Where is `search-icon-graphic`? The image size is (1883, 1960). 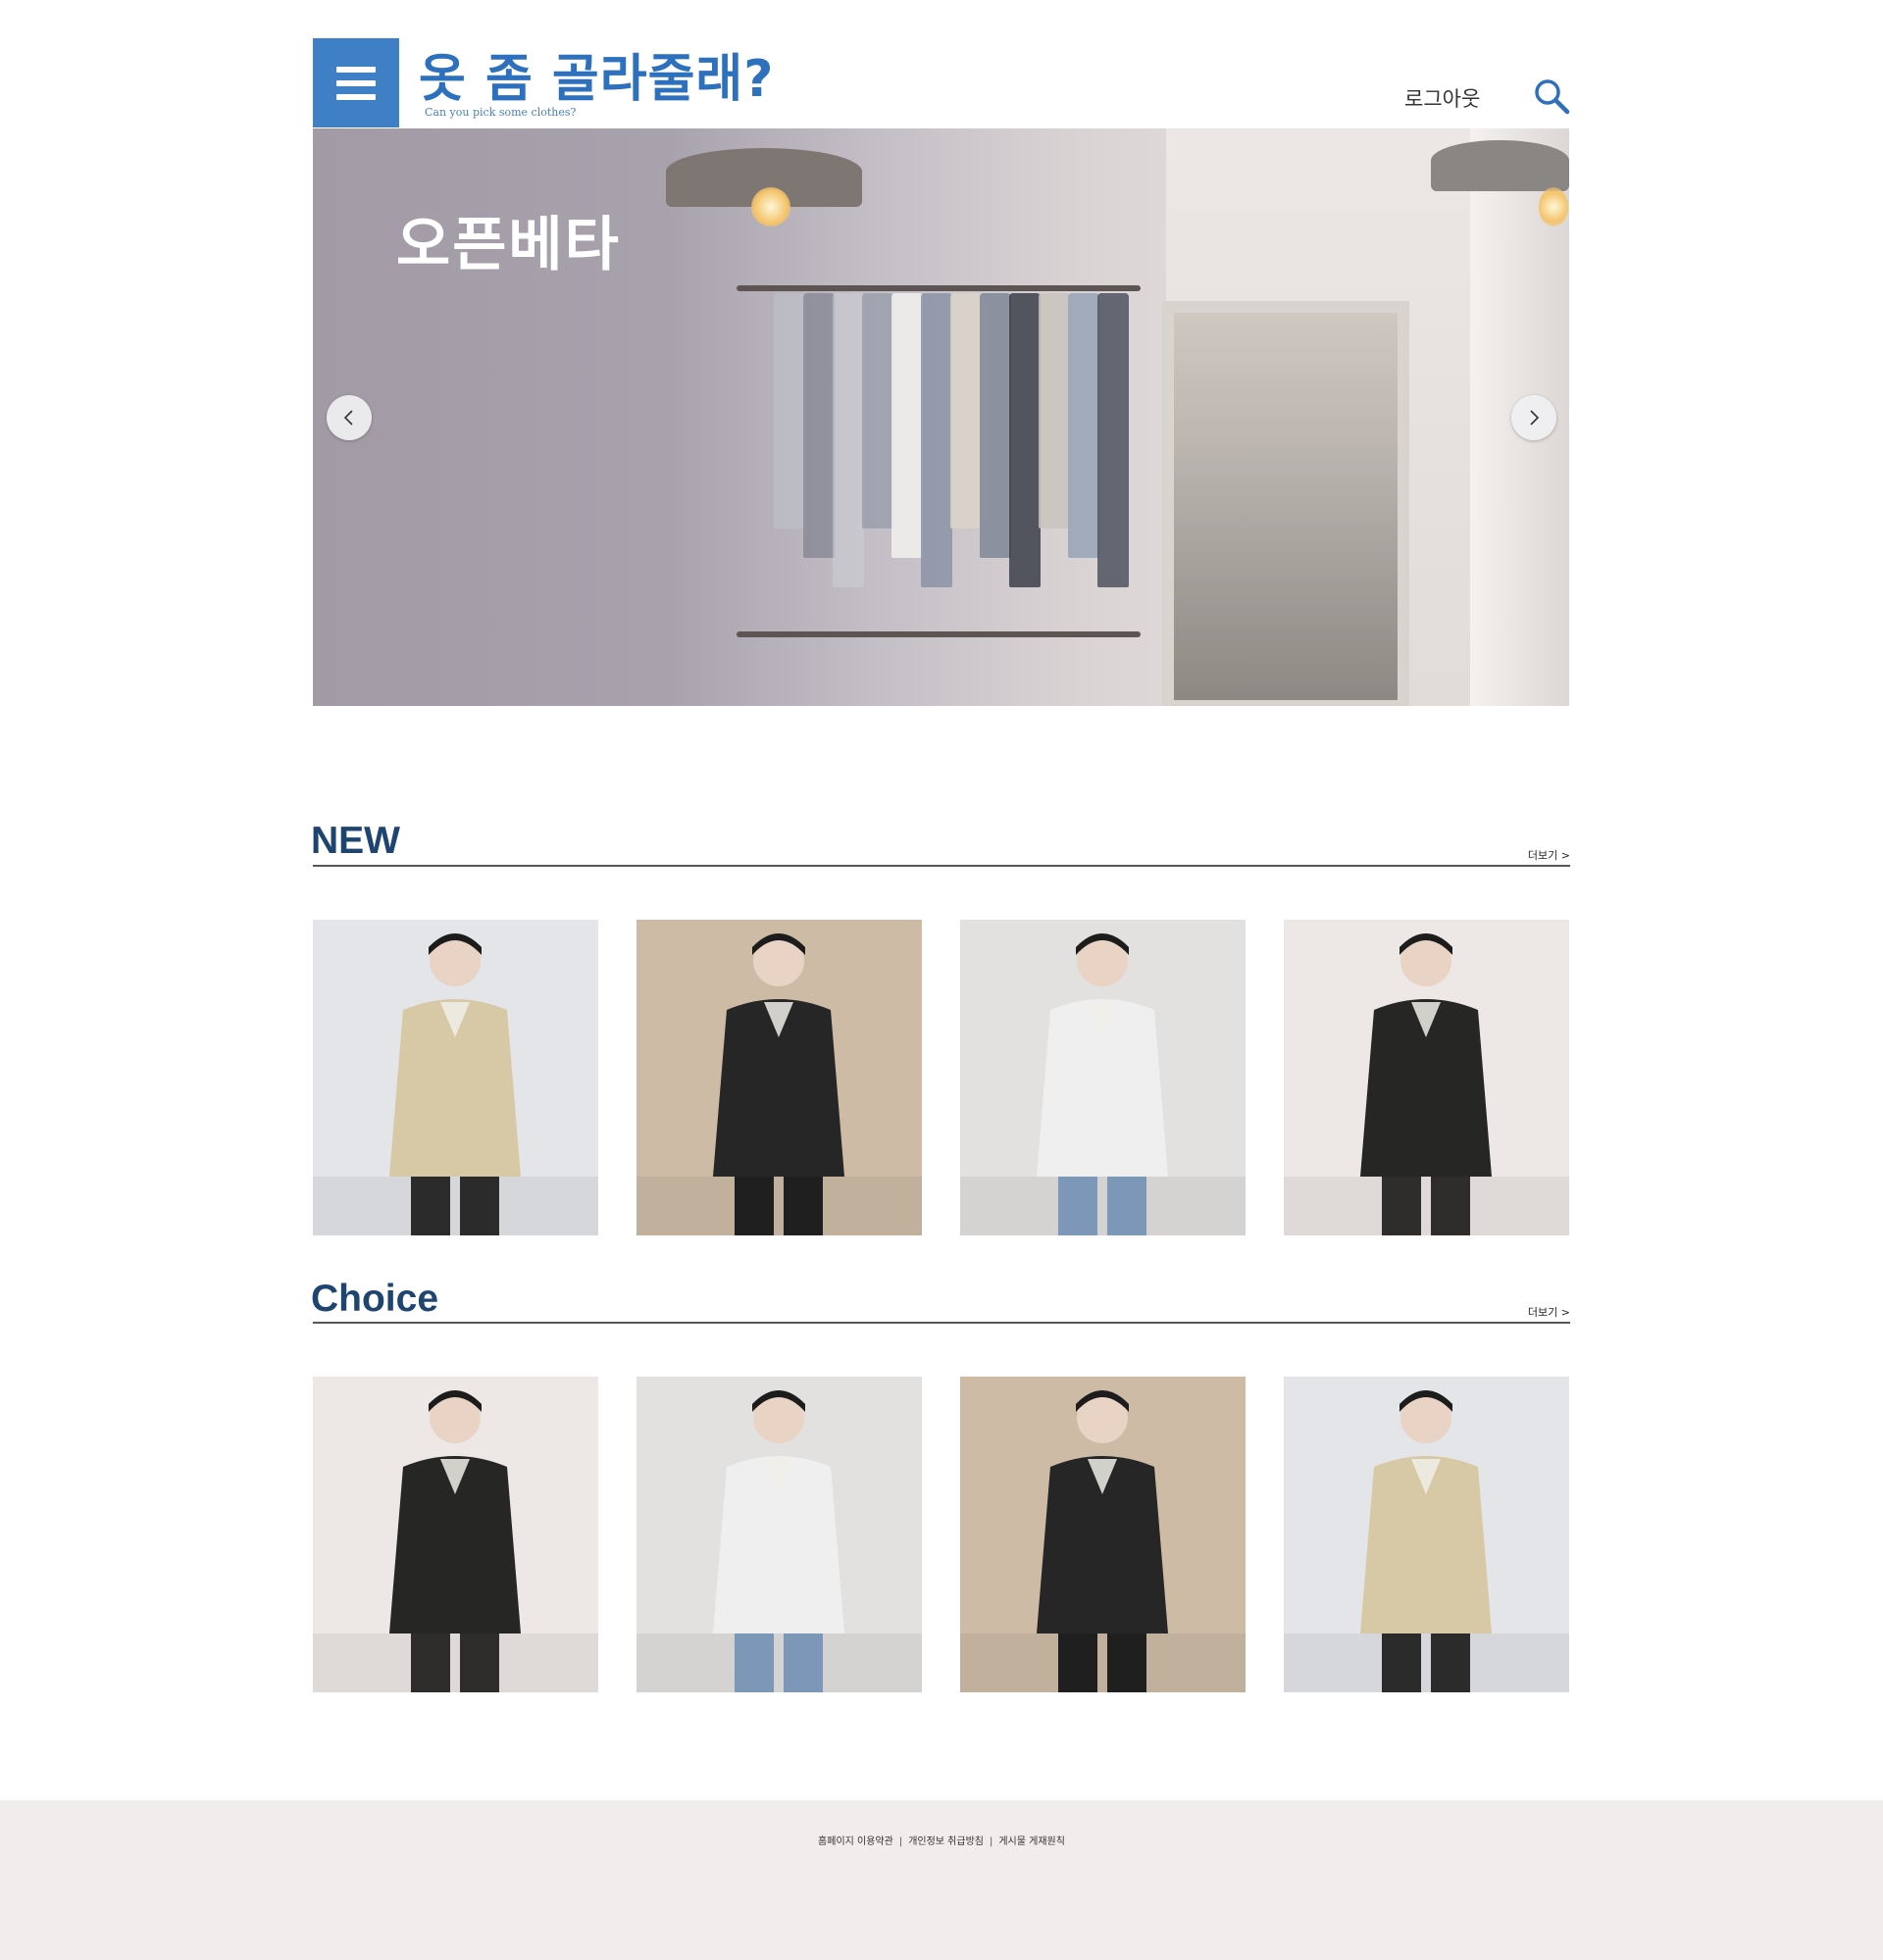 search-icon-graphic is located at coordinates (1552, 97).